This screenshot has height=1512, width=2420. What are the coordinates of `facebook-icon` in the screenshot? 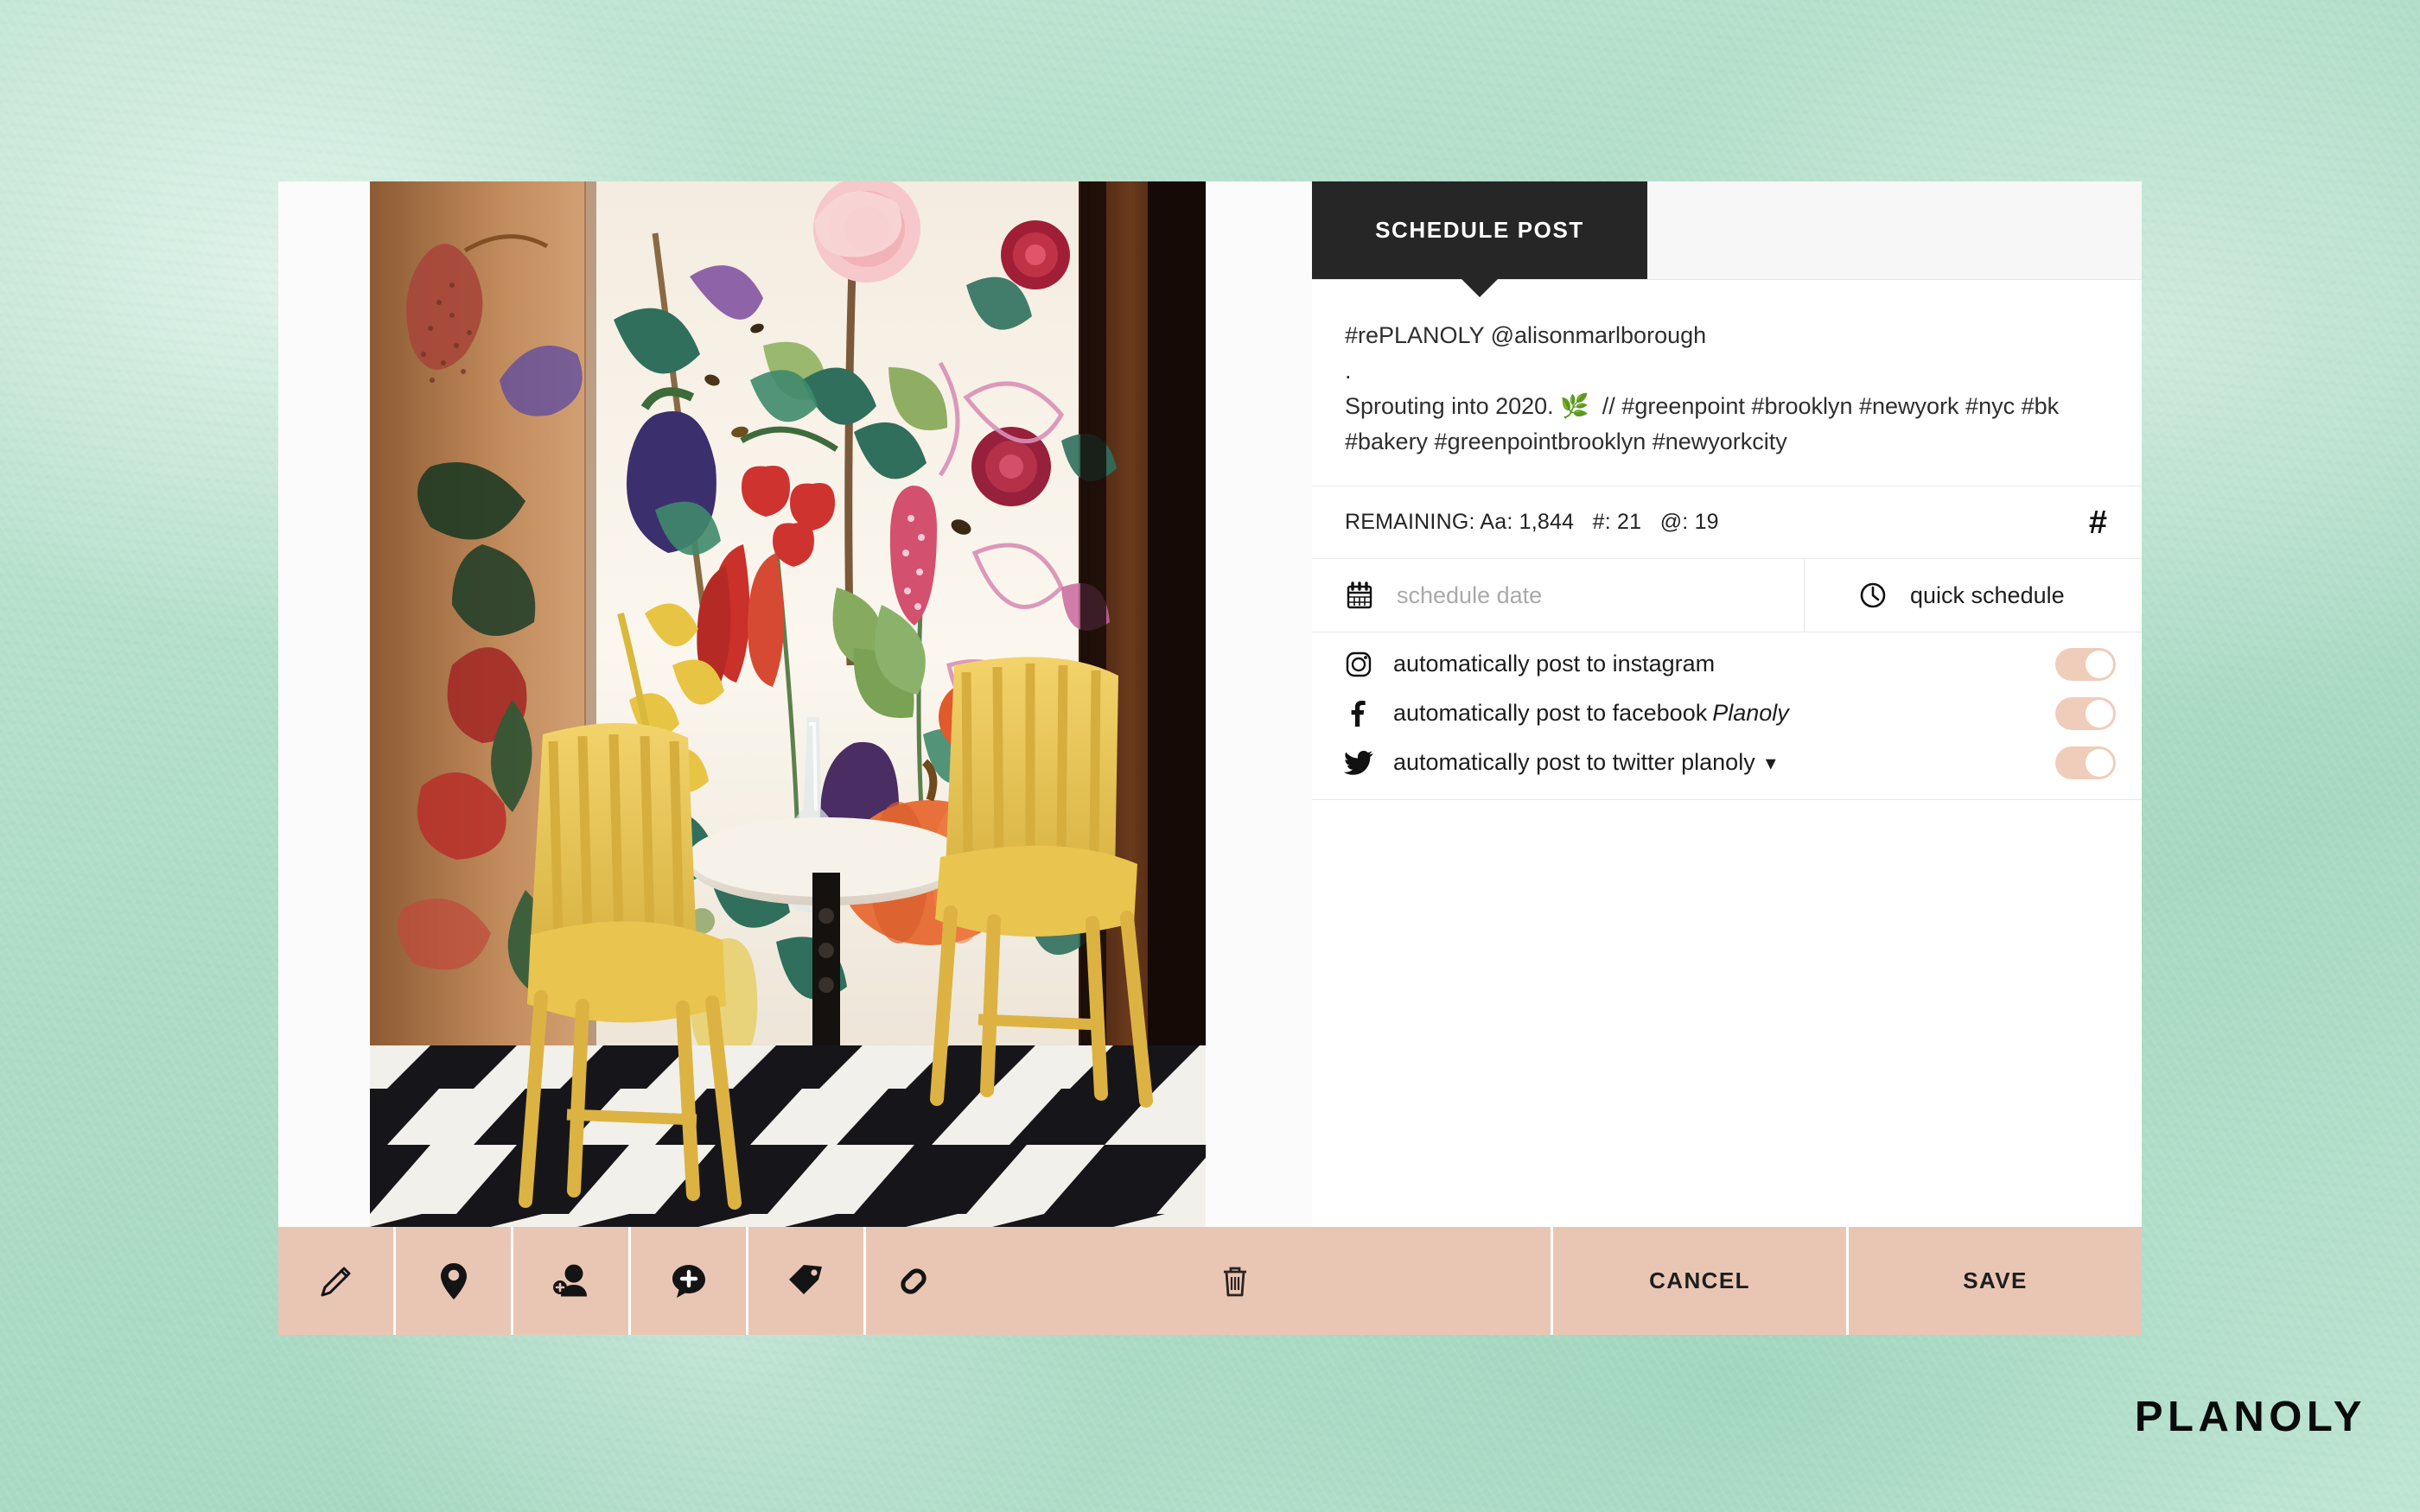 It's located at (1358, 713).